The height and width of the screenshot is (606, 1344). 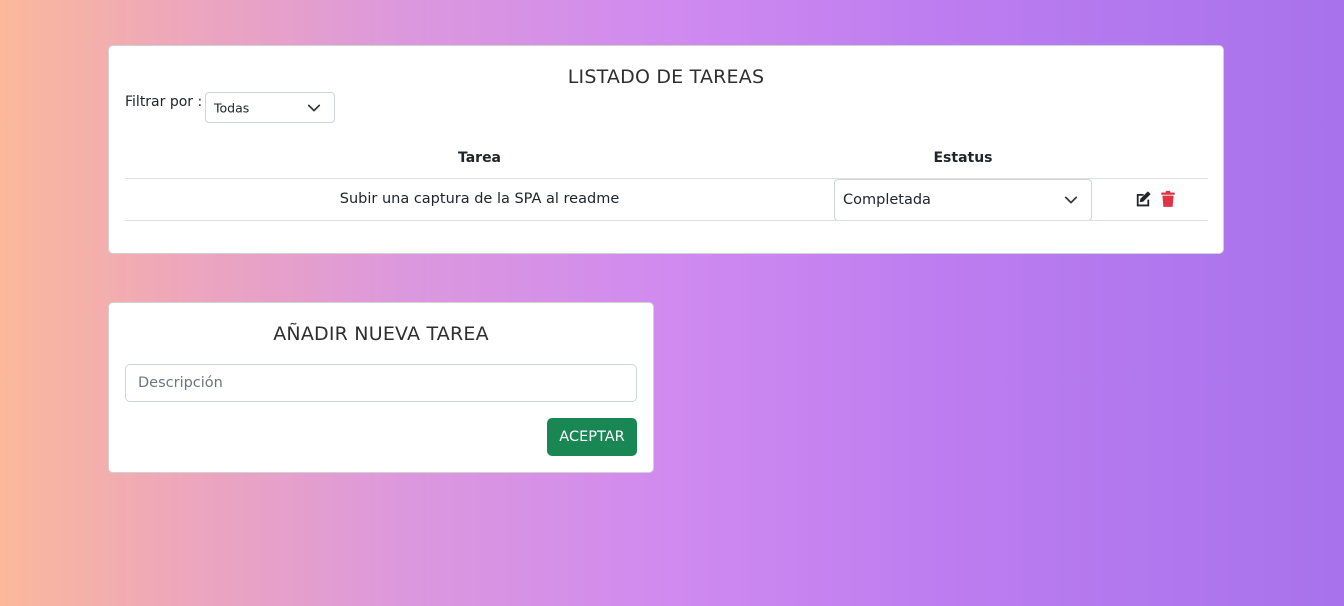 What do you see at coordinates (479, 199) in the screenshot?
I see `task-description-cell: Subir una captura de la SPA al readme` at bounding box center [479, 199].